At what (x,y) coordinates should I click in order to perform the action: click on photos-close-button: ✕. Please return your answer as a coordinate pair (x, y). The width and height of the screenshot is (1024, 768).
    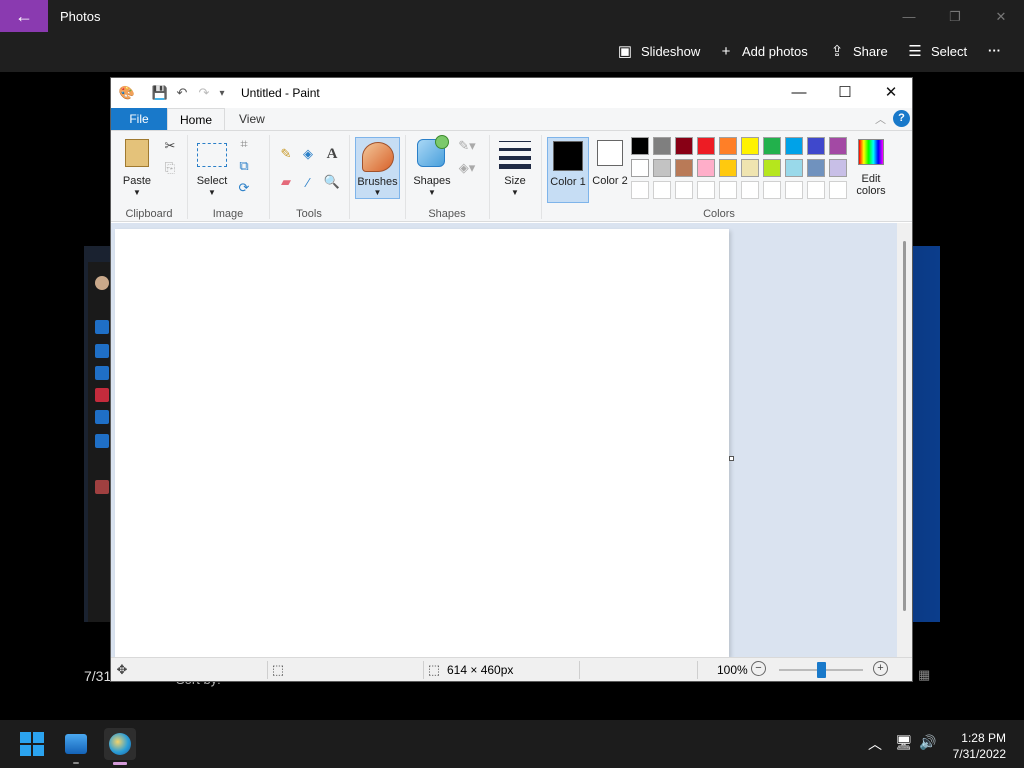
    Looking at the image, I should click on (1001, 17).